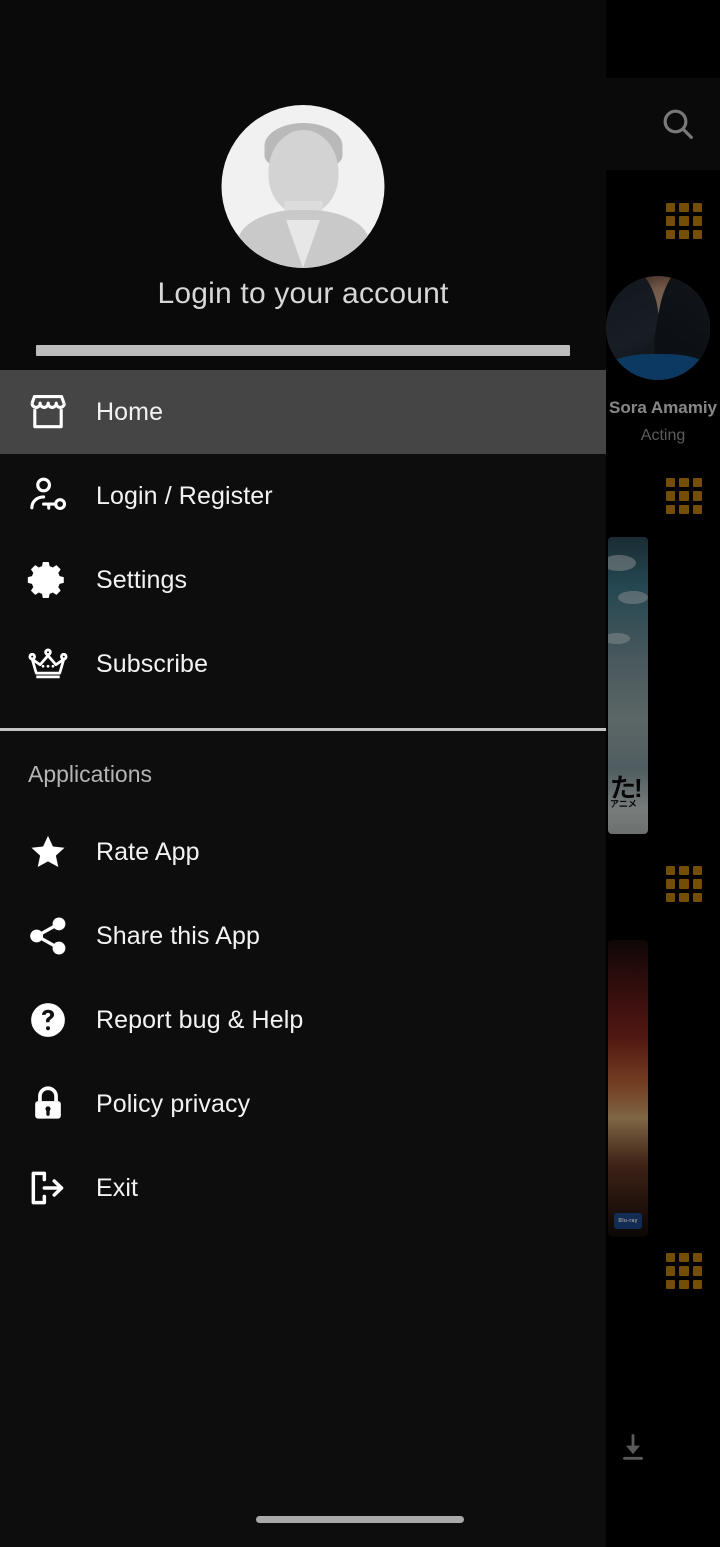 The image size is (720, 1547). I want to click on sidebar-item-settings: Settings, so click(303, 580).